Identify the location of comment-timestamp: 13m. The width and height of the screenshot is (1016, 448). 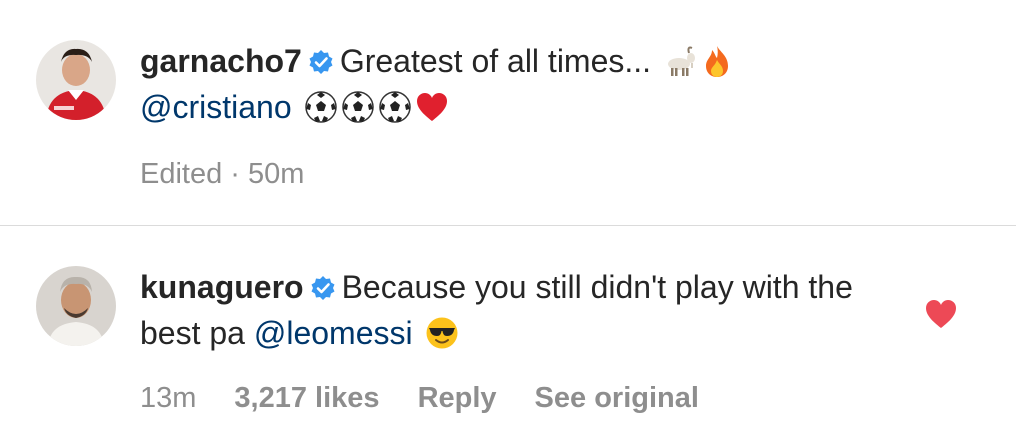
(168, 398).